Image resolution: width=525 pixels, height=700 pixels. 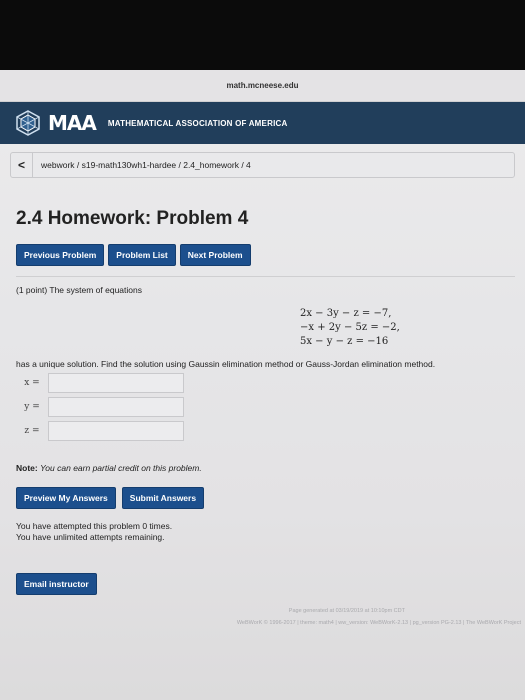 What do you see at coordinates (265, 383) in the screenshot?
I see `answer-row-x: x =` at bounding box center [265, 383].